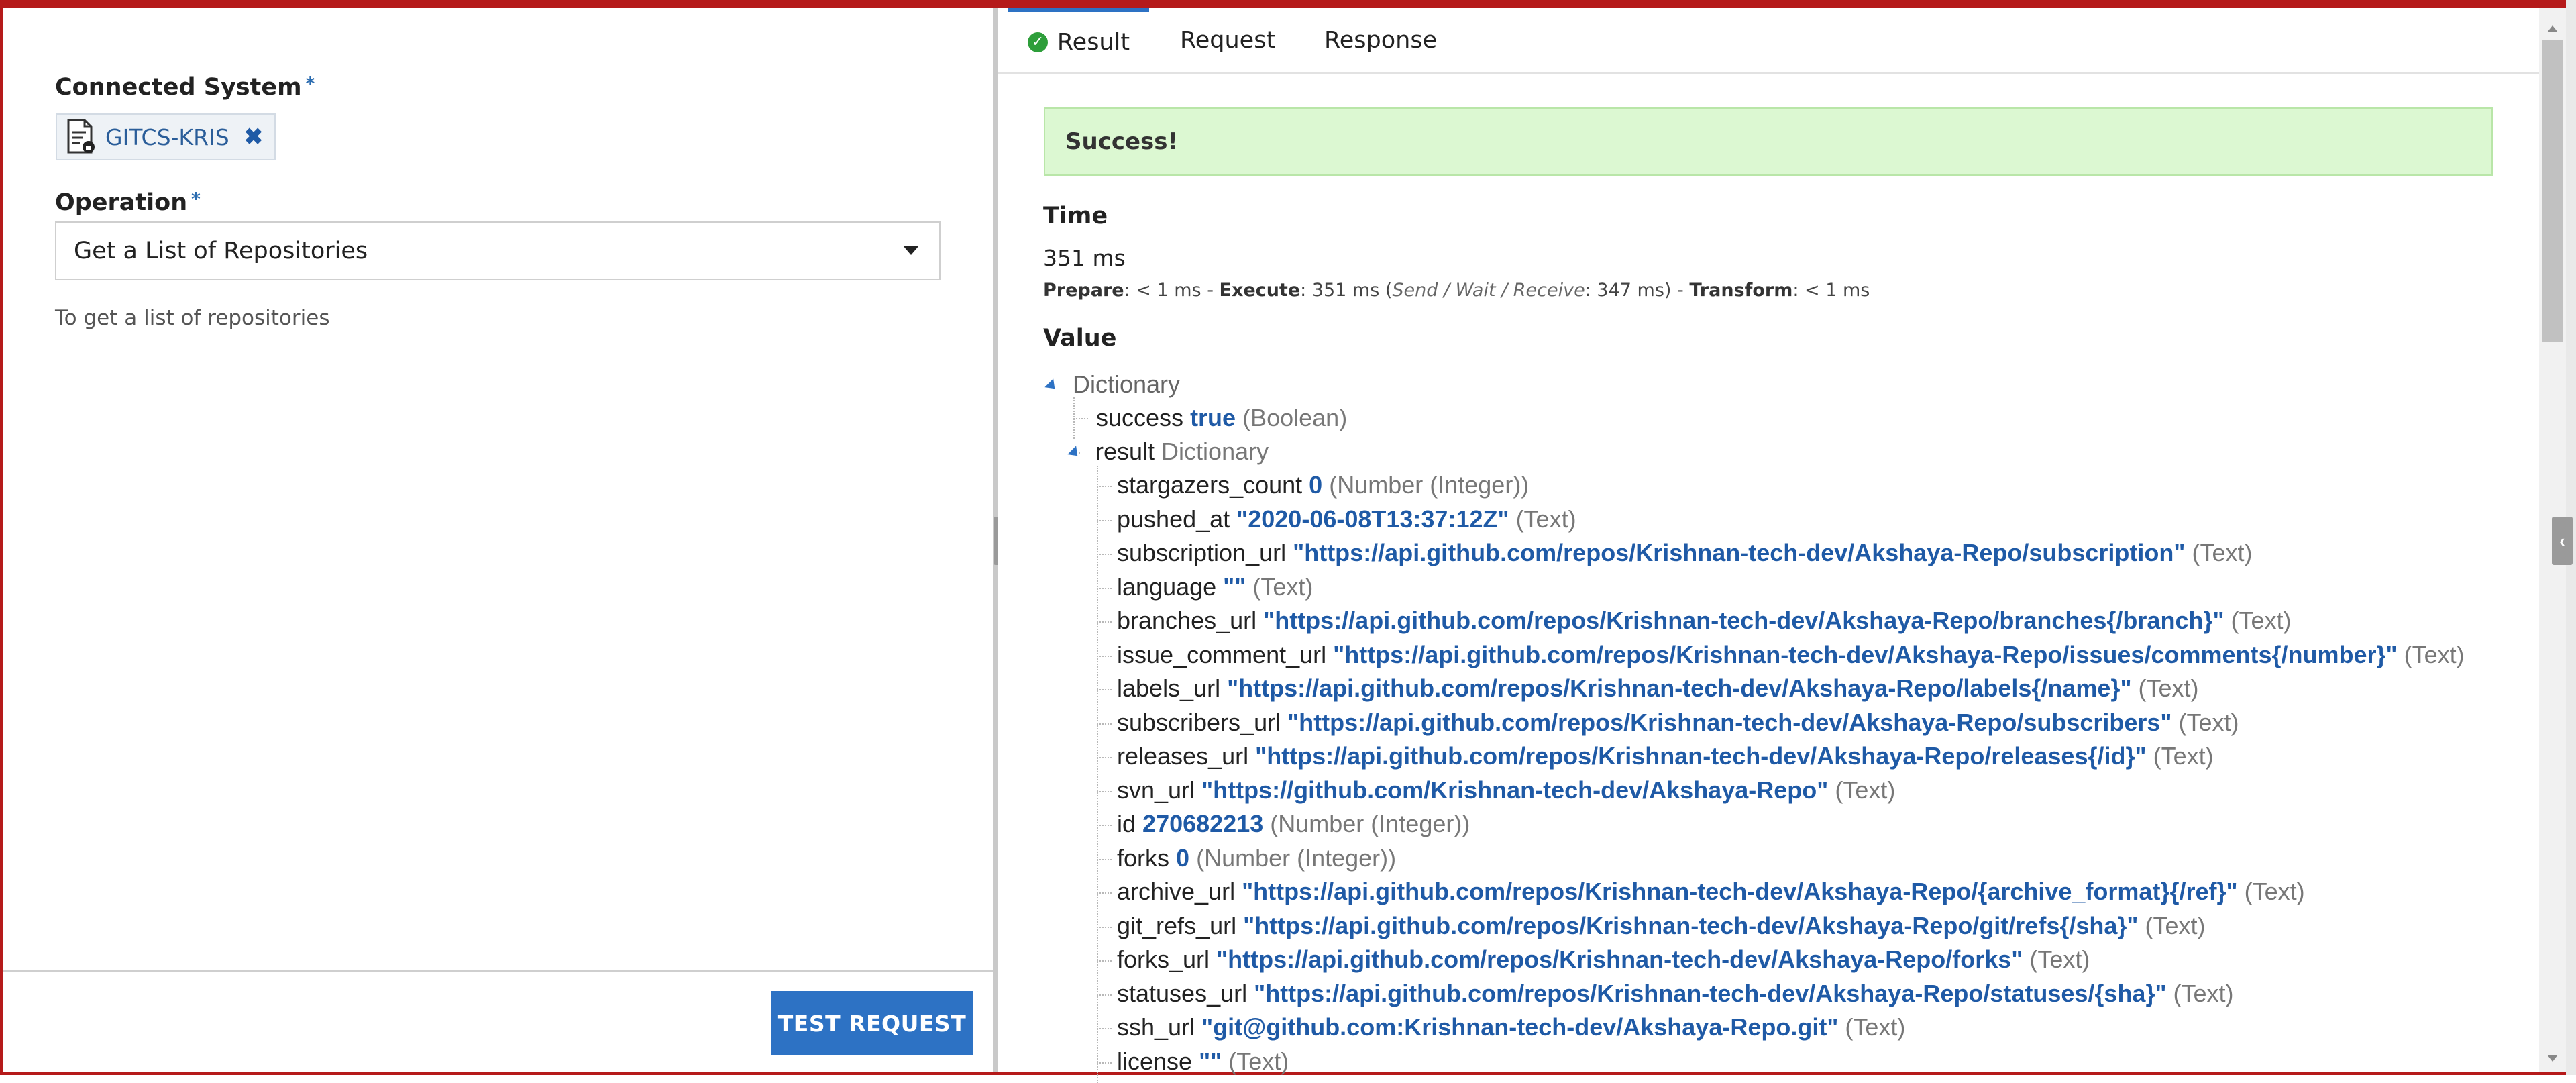  What do you see at coordinates (911, 250) in the screenshot?
I see `chevron-down-icon` at bounding box center [911, 250].